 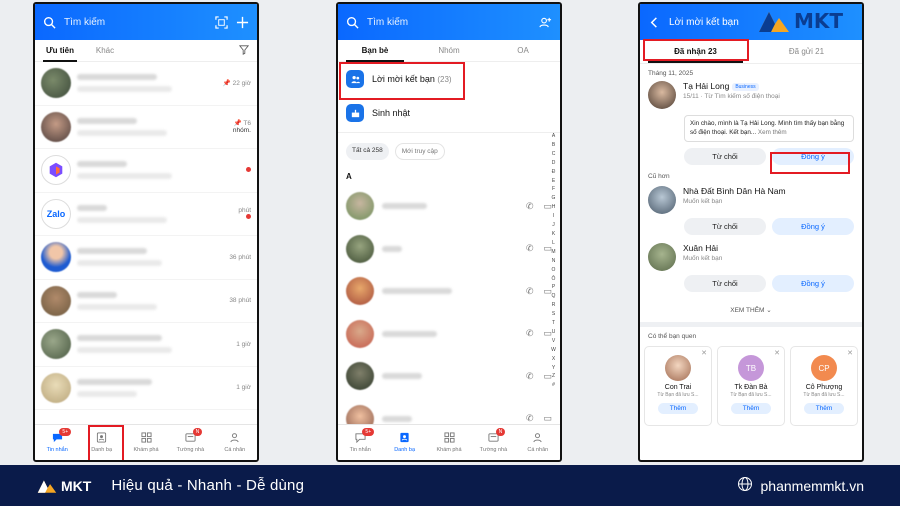 What do you see at coordinates (146, 258) in the screenshot?
I see `list-item: 36 phút` at bounding box center [146, 258].